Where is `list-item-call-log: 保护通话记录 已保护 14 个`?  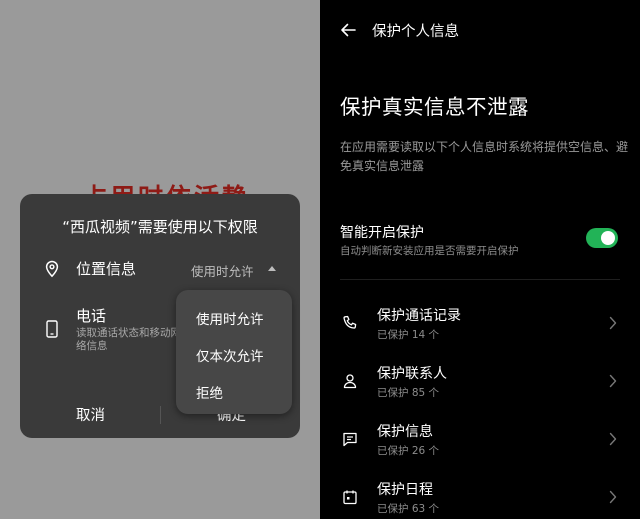 list-item-call-log: 保护通话记录 已保护 14 个 is located at coordinates (480, 331).